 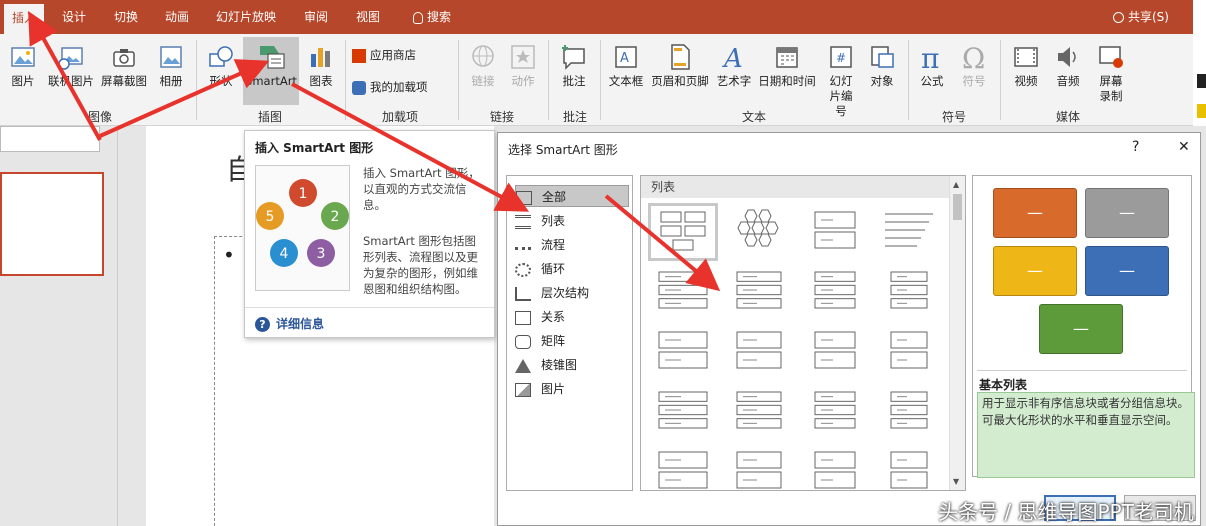 What do you see at coordinates (1026, 65) in the screenshot?
I see `video-button: 视频` at bounding box center [1026, 65].